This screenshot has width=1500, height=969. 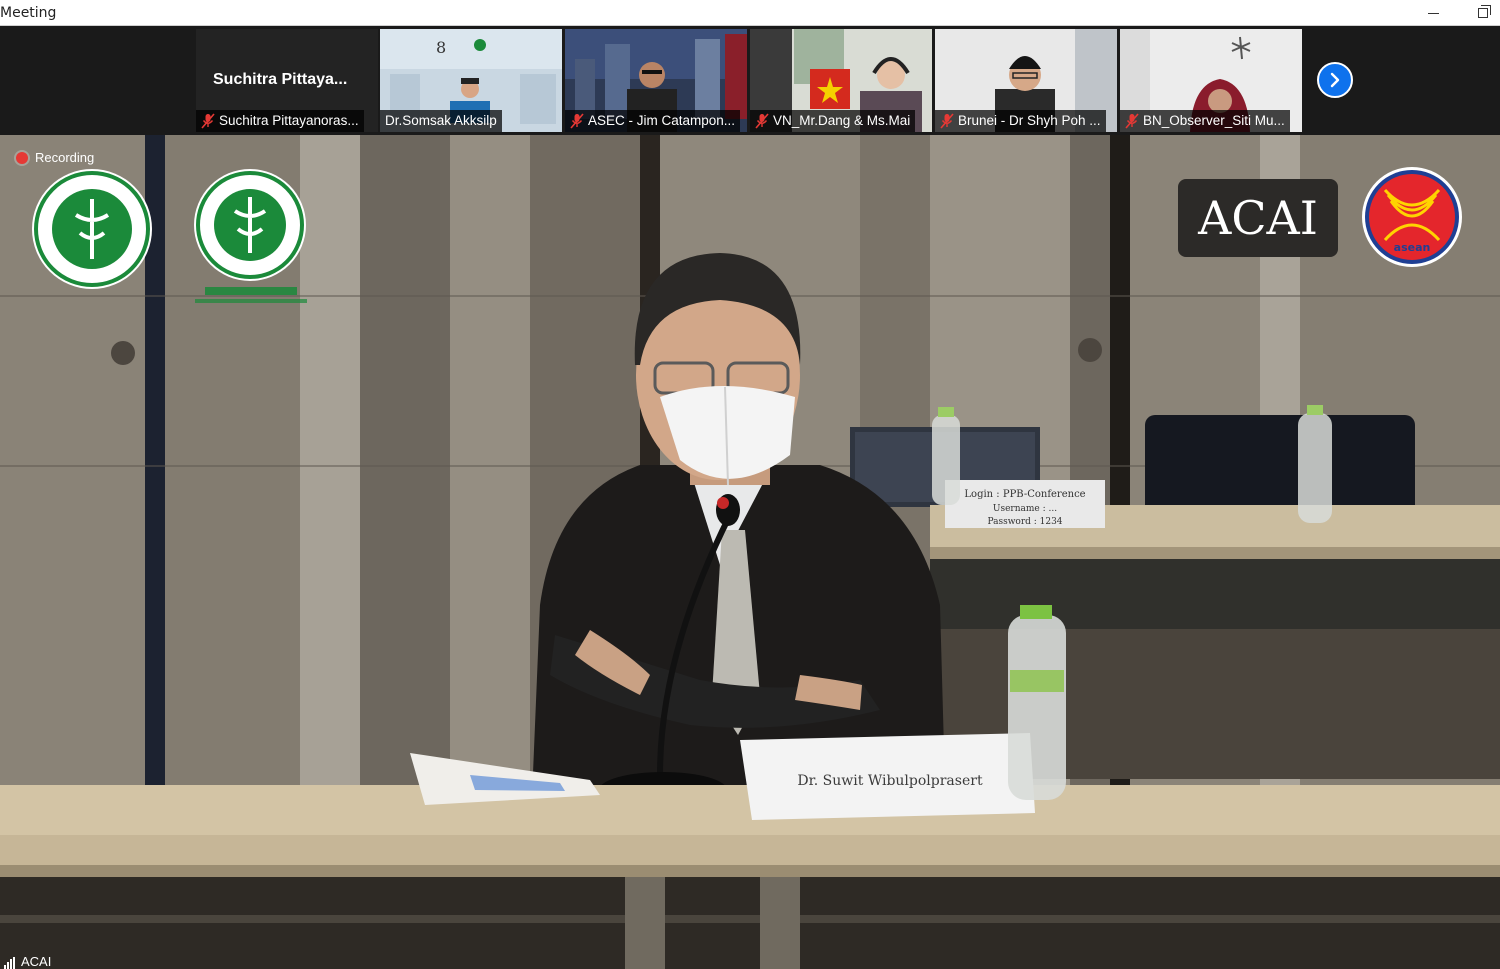 I want to click on next-page-button, so click(x=1335, y=80).